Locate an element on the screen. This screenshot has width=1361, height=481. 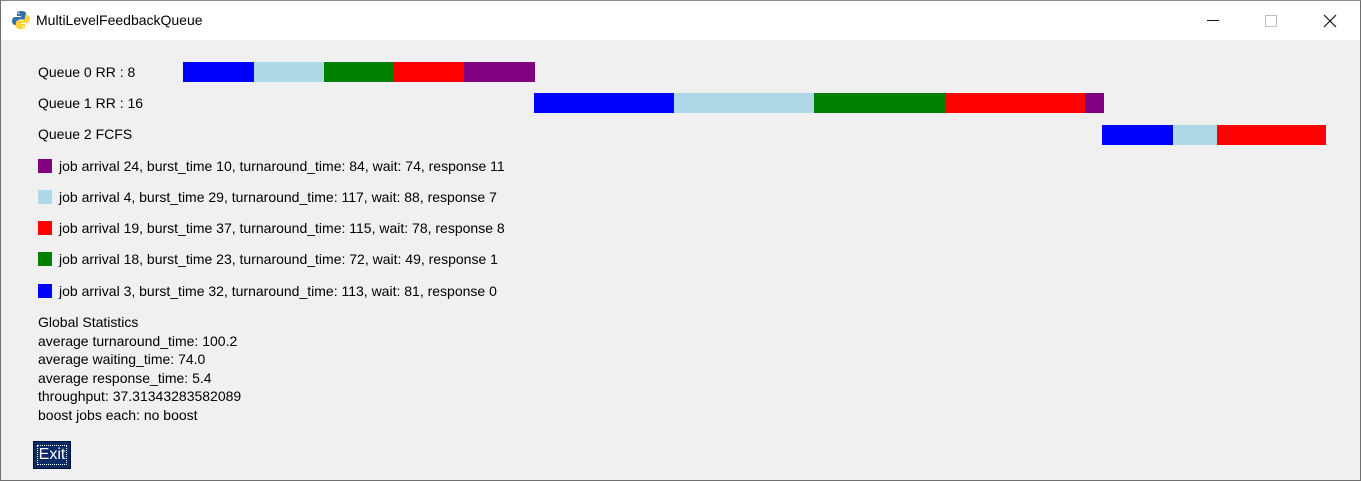
maximize-button is located at coordinates (1271, 20).